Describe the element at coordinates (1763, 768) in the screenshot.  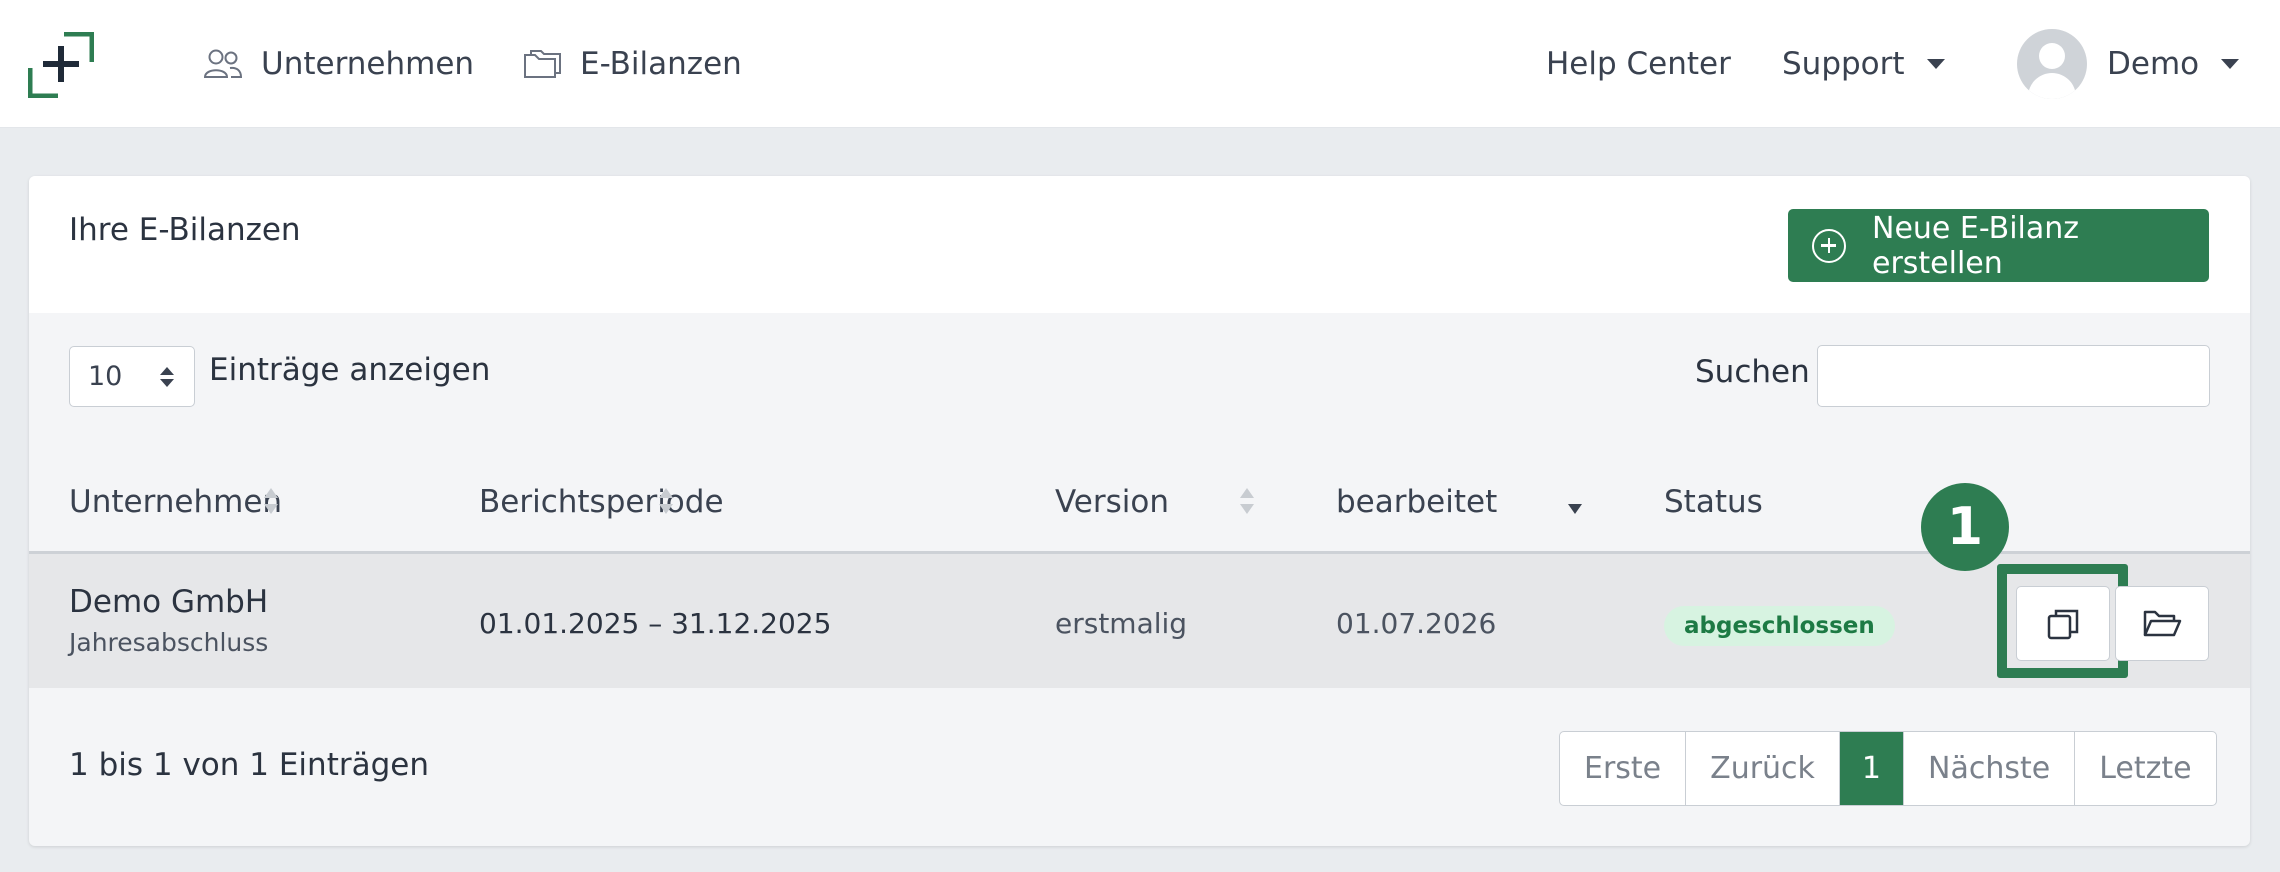
I see `pagination-previous: Zurück` at that location.